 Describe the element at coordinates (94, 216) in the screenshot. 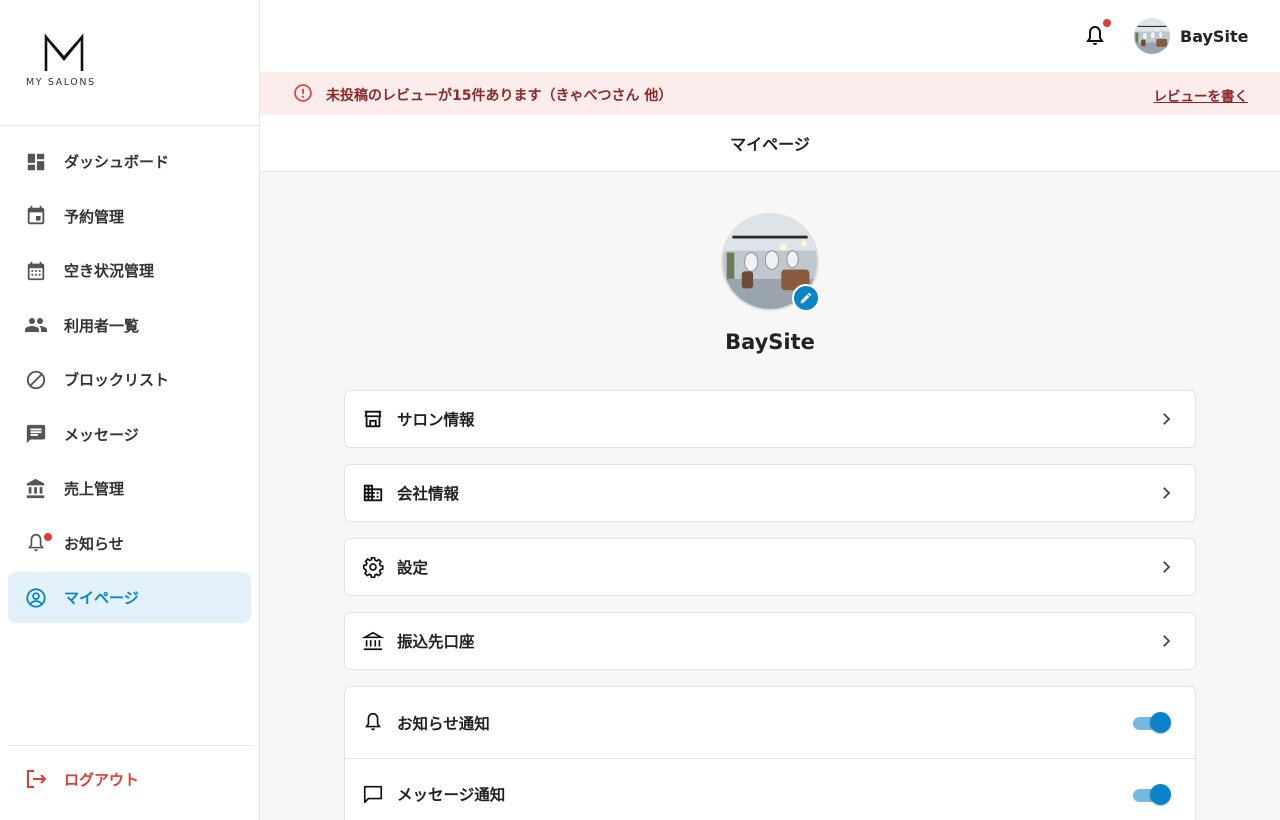

I see `sidebar-item-label: 予約管理` at that location.